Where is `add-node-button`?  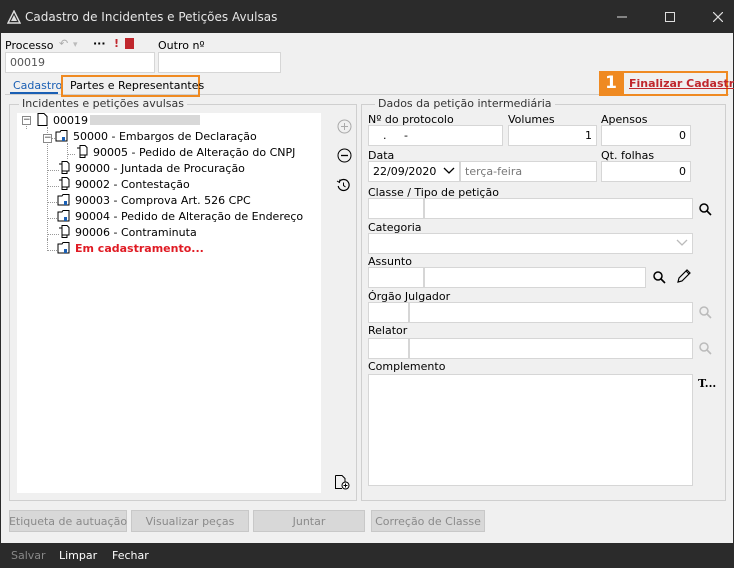 add-node-button is located at coordinates (344, 126).